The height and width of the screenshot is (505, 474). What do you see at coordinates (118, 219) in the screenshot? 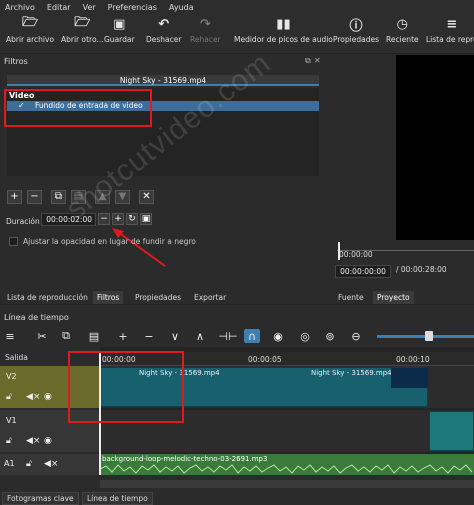
I see `duration-increase-button: +` at bounding box center [118, 219].